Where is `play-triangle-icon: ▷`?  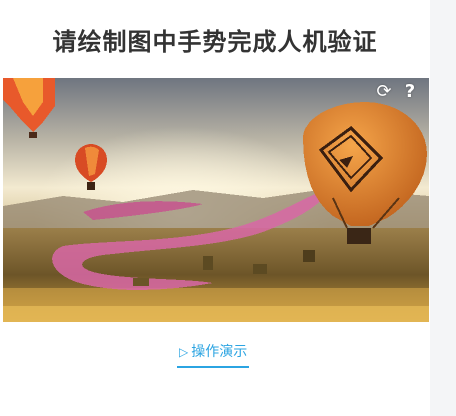
play-triangle-icon: ▷ is located at coordinates (184, 352).